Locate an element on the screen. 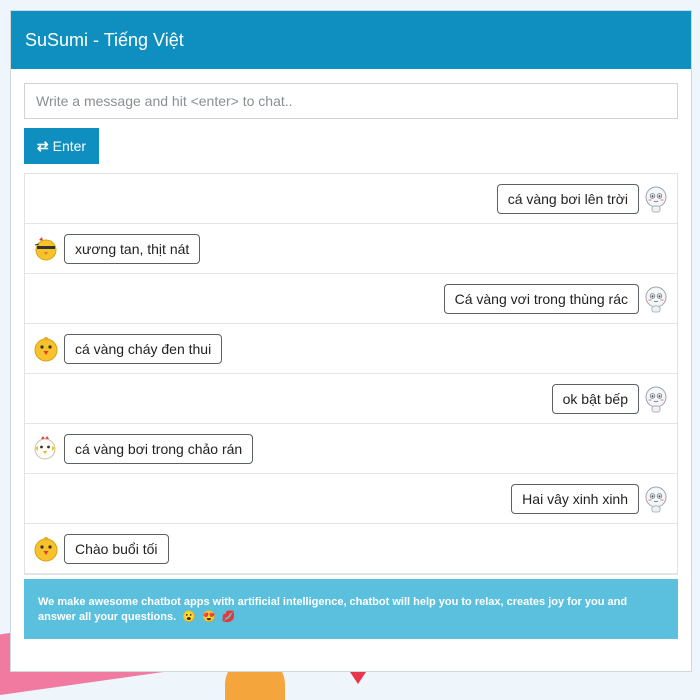 The image size is (700, 700). message-input-wrapper is located at coordinates (351, 101).